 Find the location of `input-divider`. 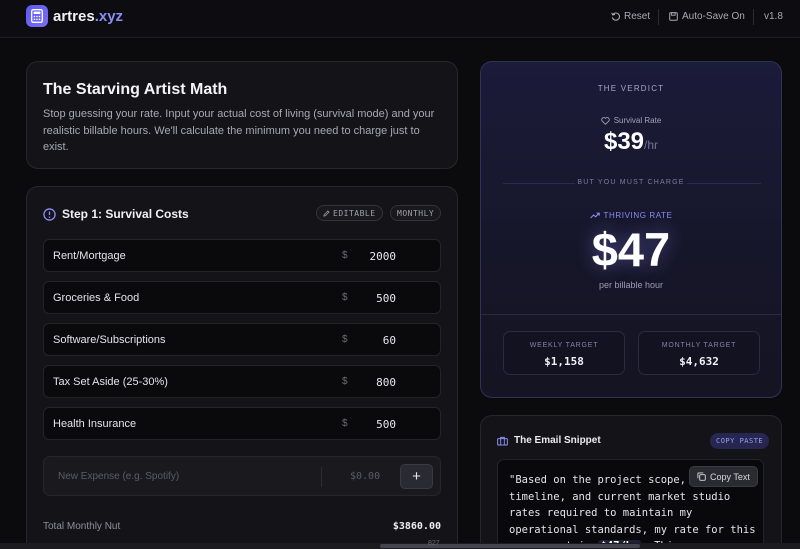

input-divider is located at coordinates (321, 477).